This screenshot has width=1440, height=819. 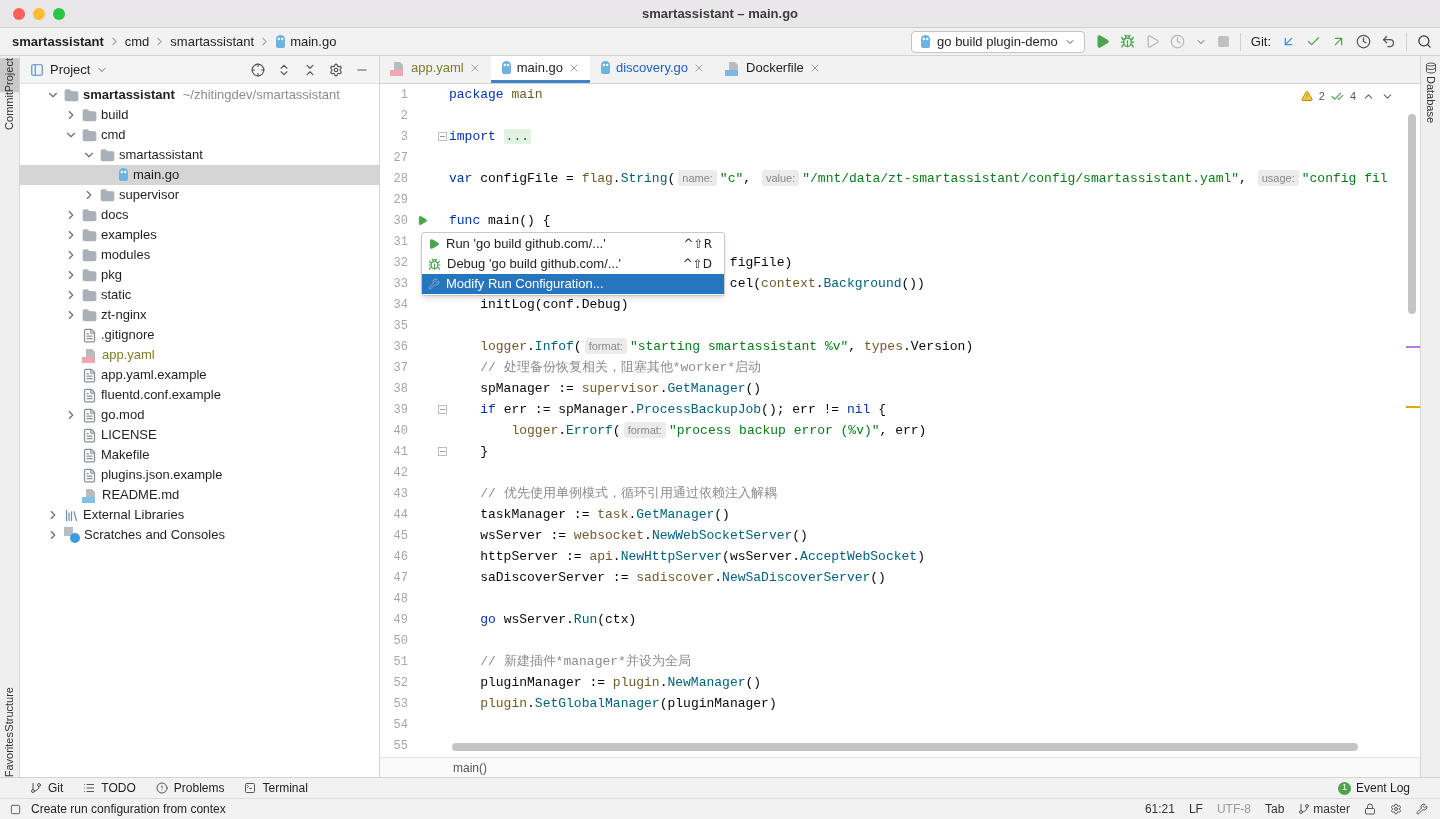 I want to click on editor-tab: Dockerfile, so click(x=773, y=69).